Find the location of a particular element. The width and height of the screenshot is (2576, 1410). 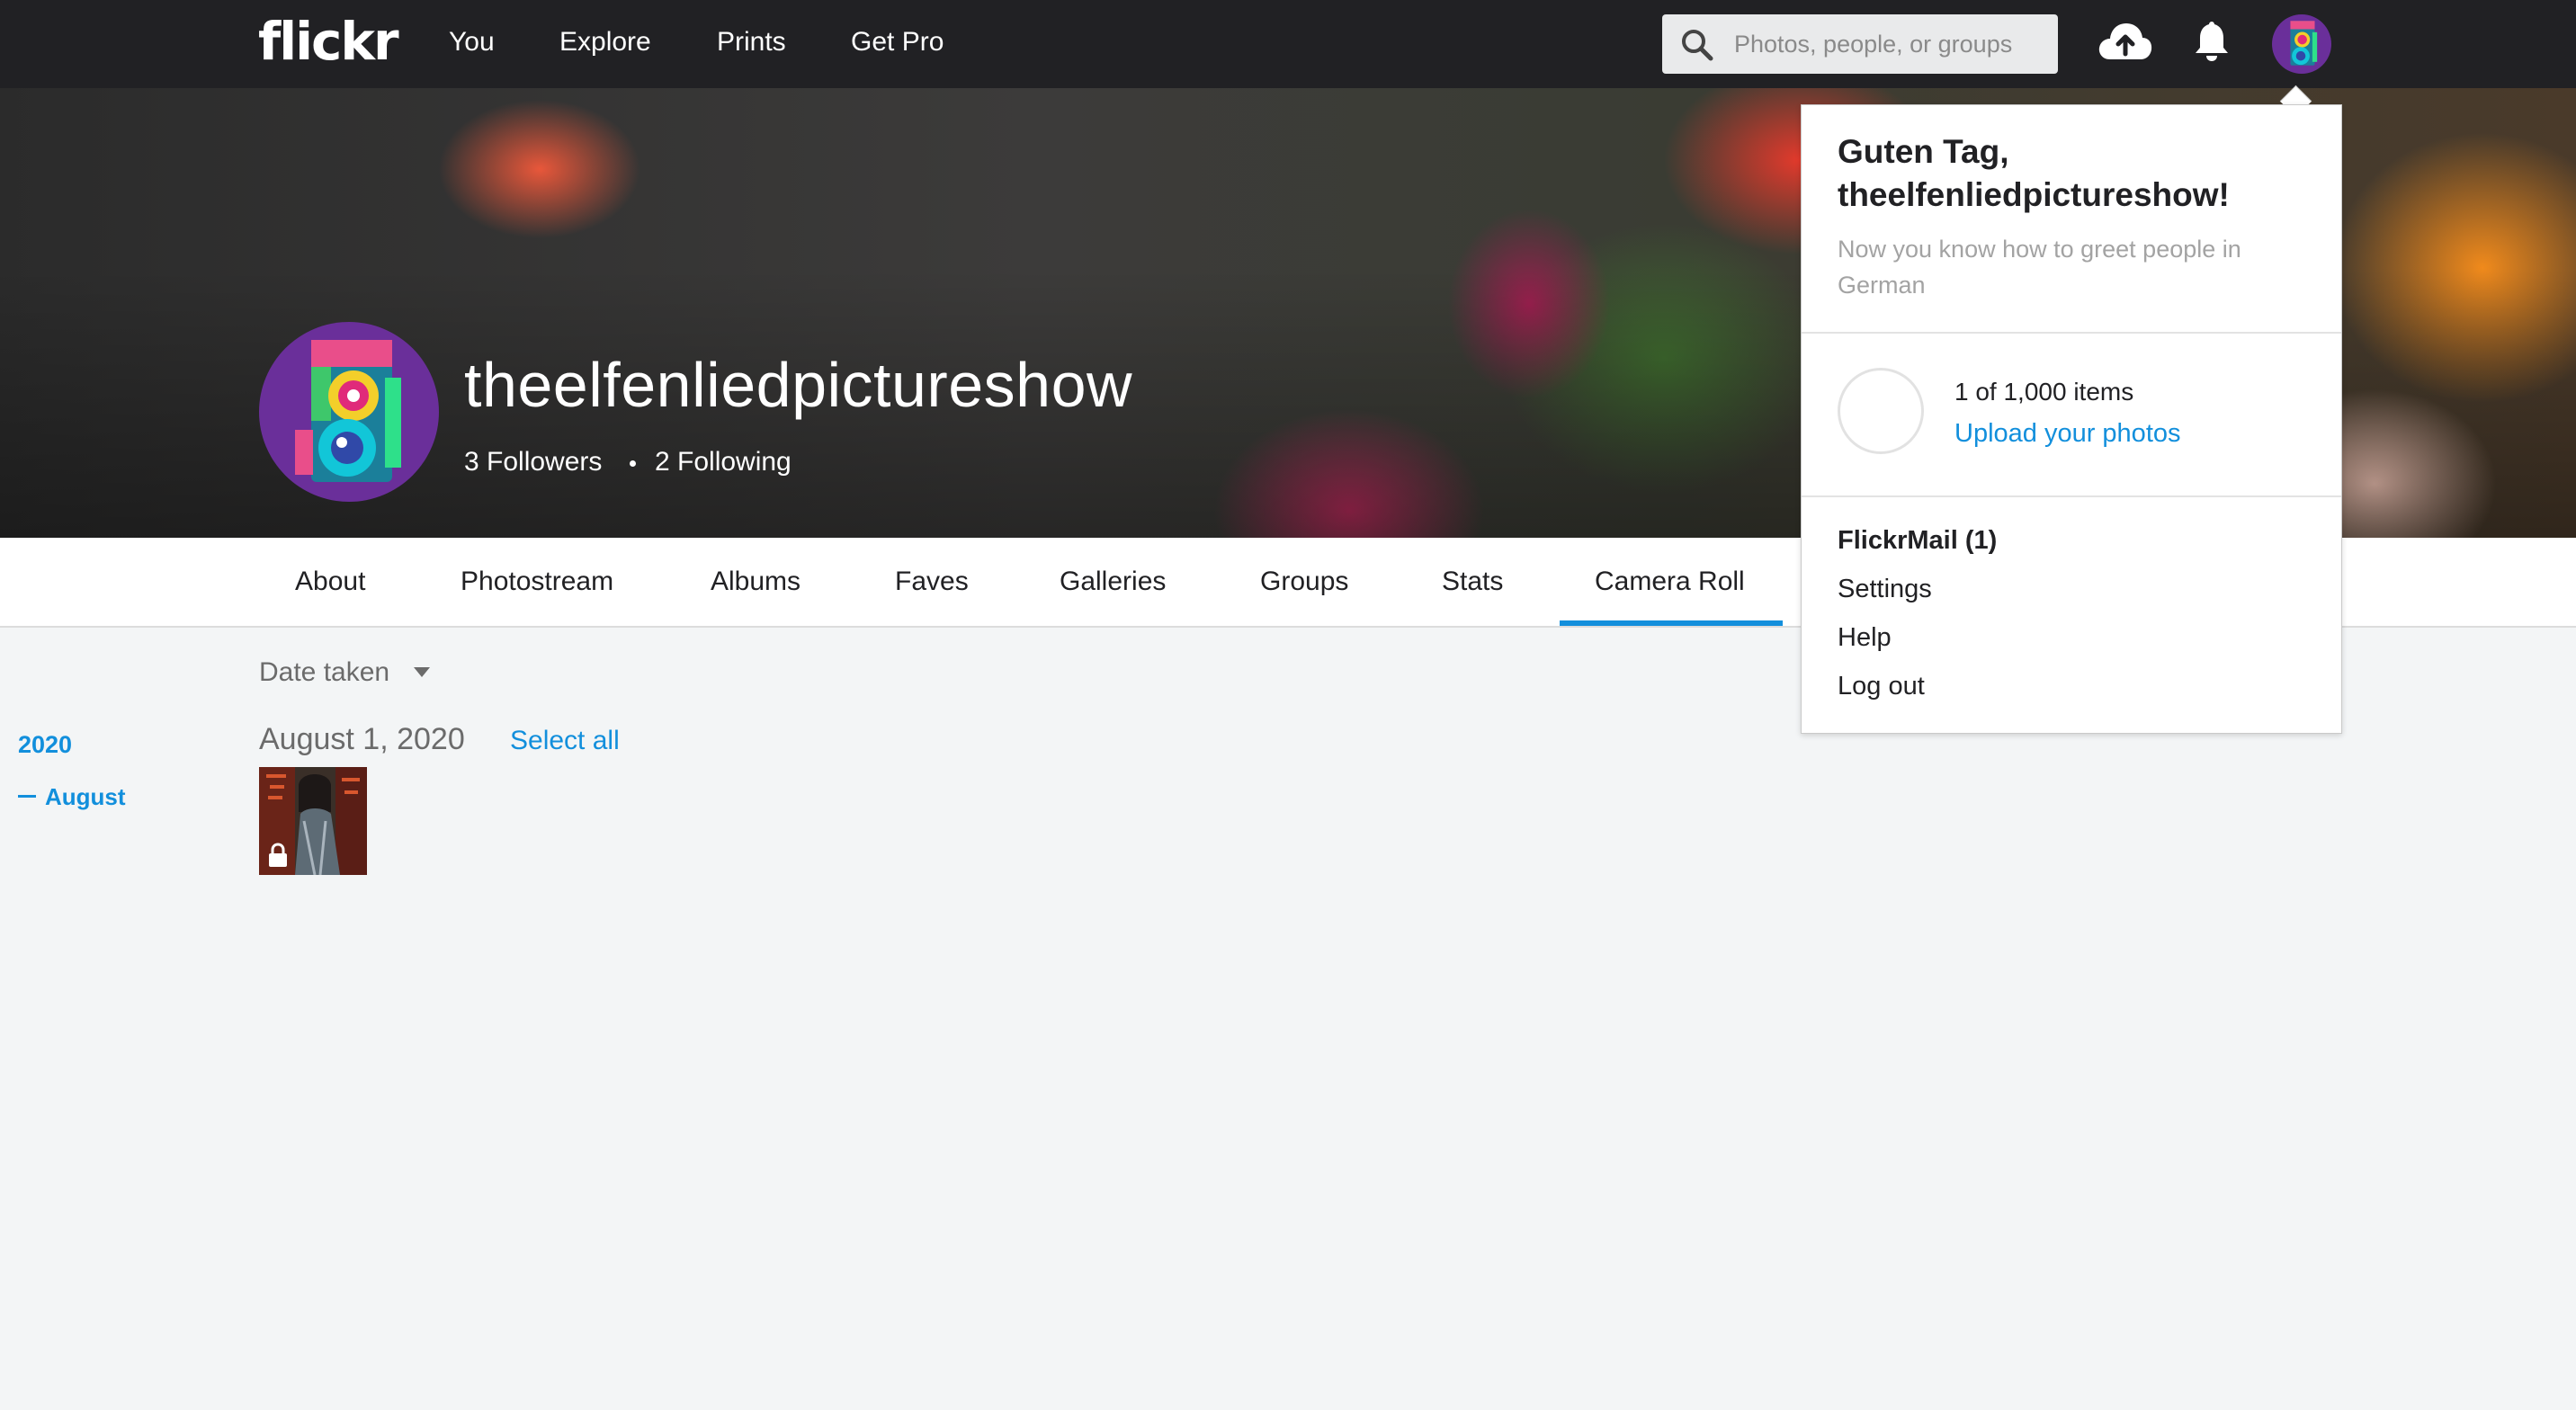

timeline-month: August is located at coordinates (85, 797).